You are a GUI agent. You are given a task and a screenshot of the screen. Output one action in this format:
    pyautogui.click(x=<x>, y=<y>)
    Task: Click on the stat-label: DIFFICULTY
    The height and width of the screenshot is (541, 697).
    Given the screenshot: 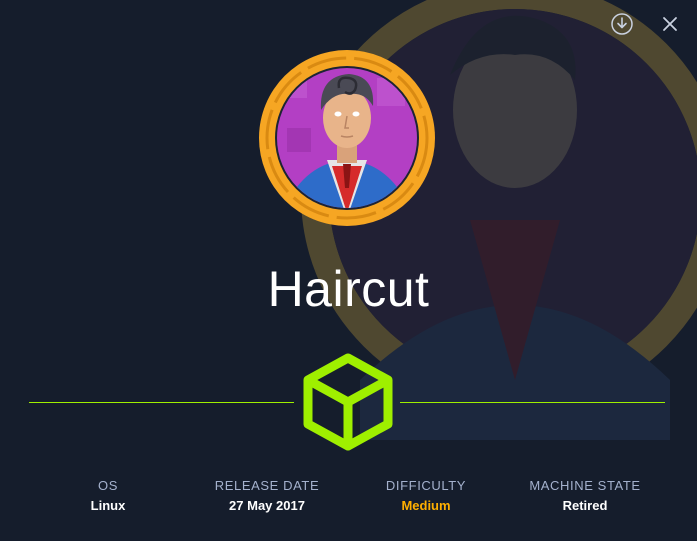 What is the action you would take?
    pyautogui.click(x=426, y=485)
    